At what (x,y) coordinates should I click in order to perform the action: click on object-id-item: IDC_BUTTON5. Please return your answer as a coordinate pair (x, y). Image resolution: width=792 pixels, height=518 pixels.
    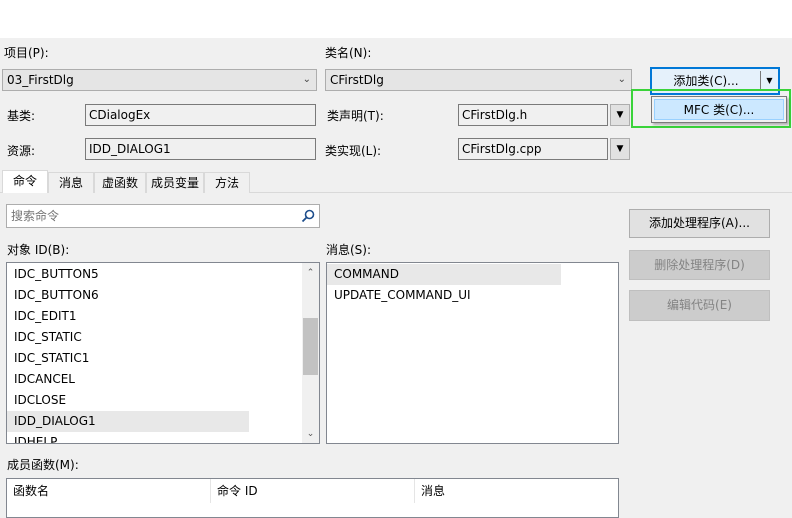
    Looking at the image, I should click on (128, 274).